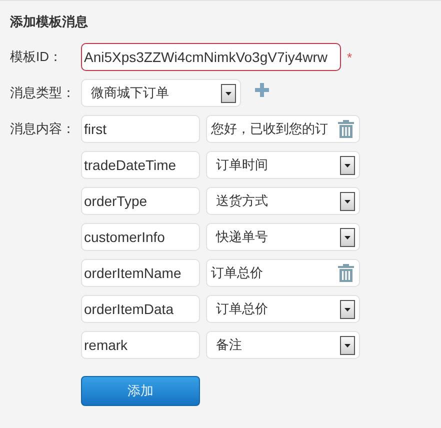 The image size is (441, 428). What do you see at coordinates (349, 57) in the screenshot?
I see `required-mark: *` at bounding box center [349, 57].